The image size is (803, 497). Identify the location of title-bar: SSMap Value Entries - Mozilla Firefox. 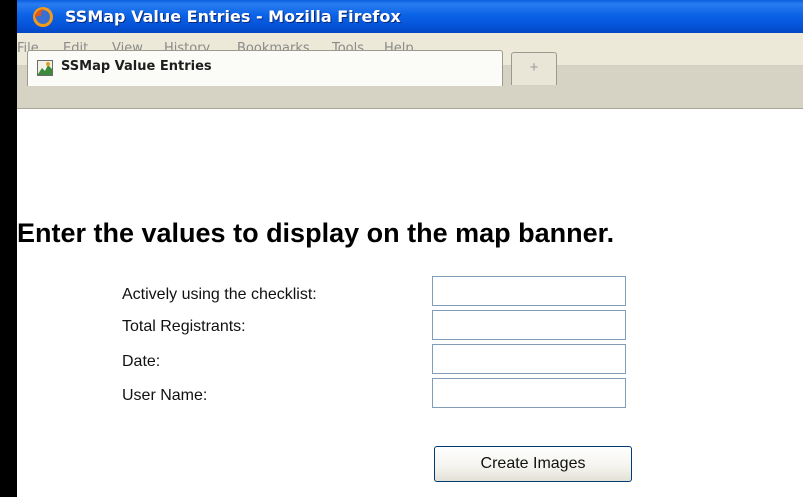
(410, 16).